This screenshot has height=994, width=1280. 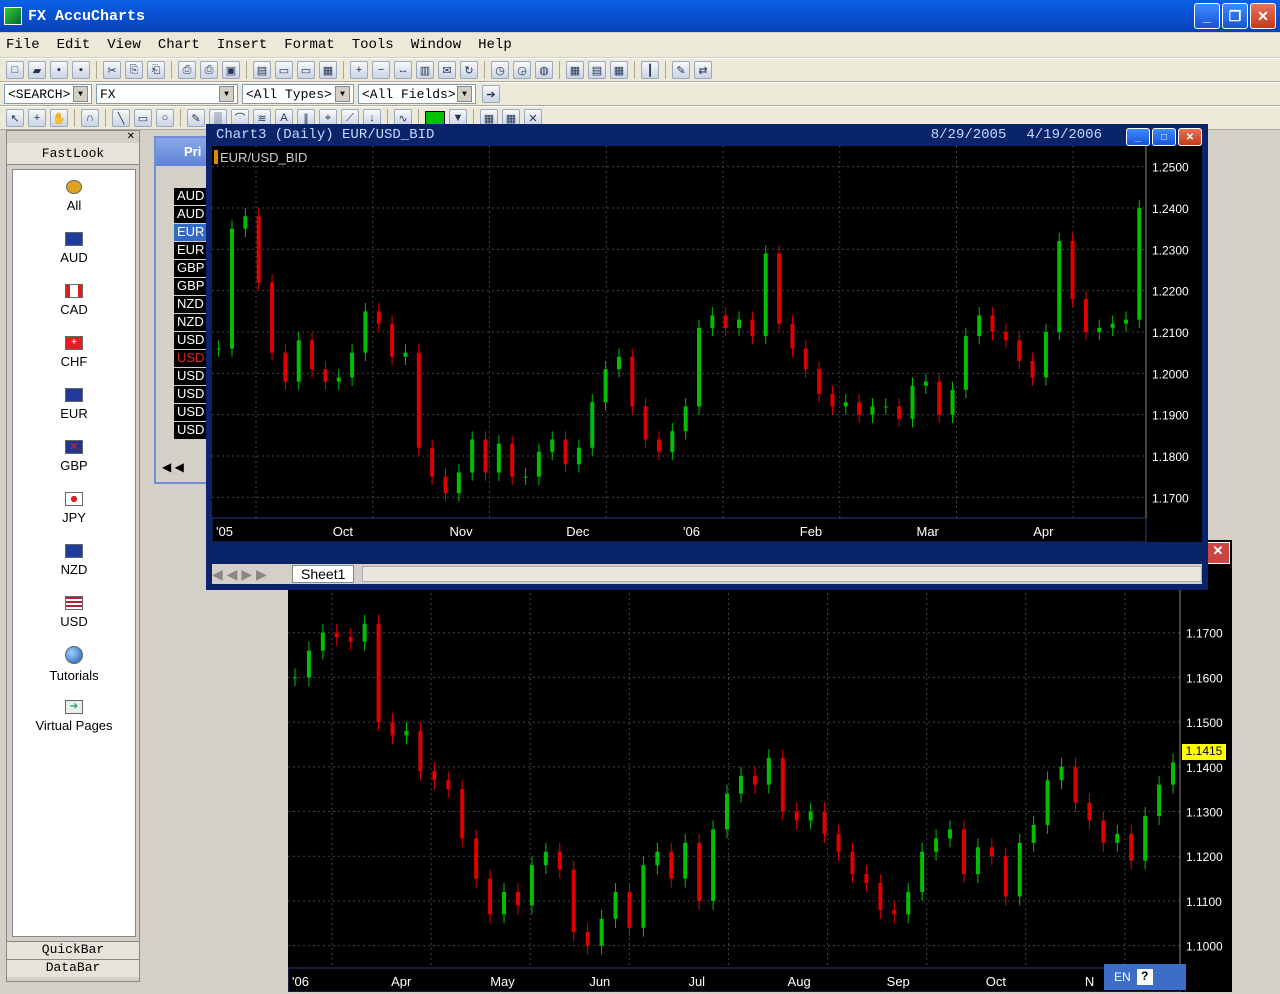 I want to click on sidebar-item-nzd: NZD, so click(x=74, y=560).